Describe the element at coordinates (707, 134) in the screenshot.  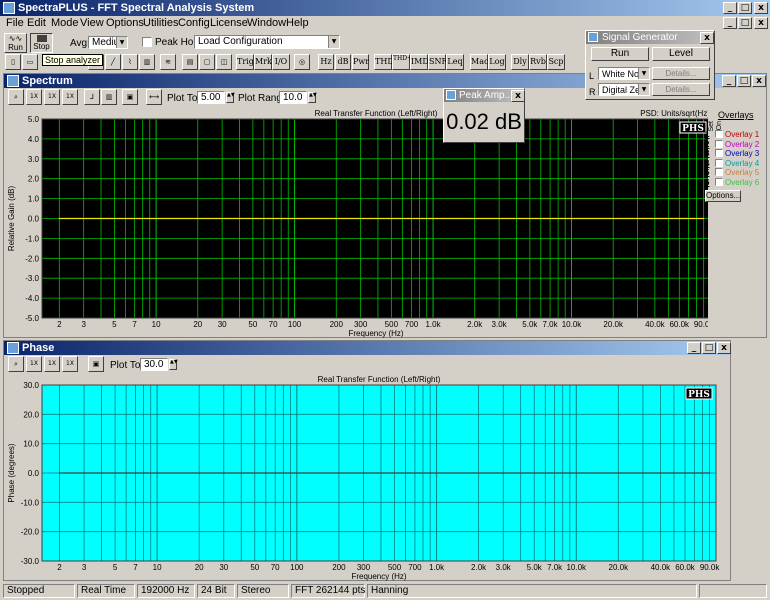
I see `overlay-set-button: 1` at that location.